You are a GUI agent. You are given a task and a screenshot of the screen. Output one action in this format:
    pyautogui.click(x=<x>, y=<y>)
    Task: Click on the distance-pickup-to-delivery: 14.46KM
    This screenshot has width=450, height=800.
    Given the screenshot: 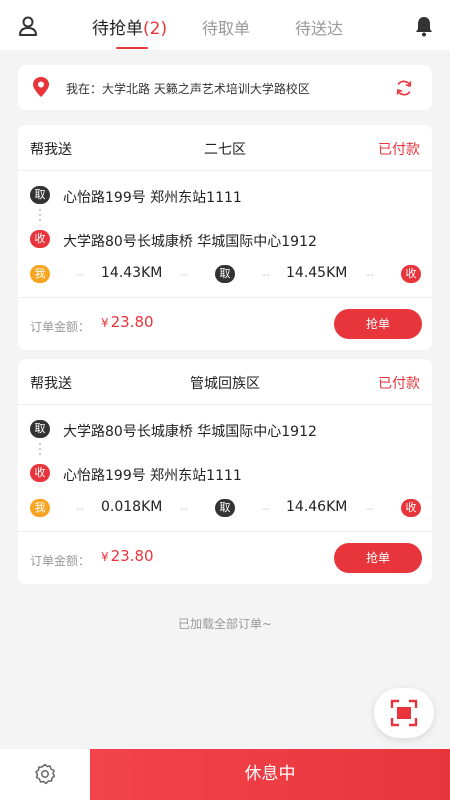 What is the action you would take?
    pyautogui.click(x=317, y=507)
    